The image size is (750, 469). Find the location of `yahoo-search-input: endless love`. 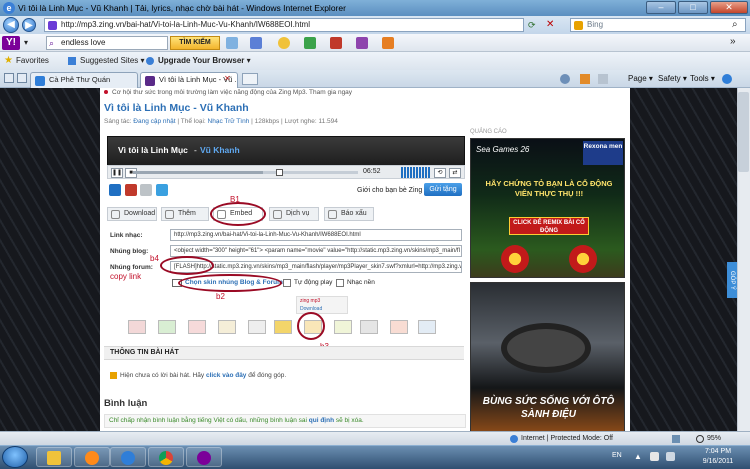

yahoo-search-input: endless love is located at coordinates (107, 43).